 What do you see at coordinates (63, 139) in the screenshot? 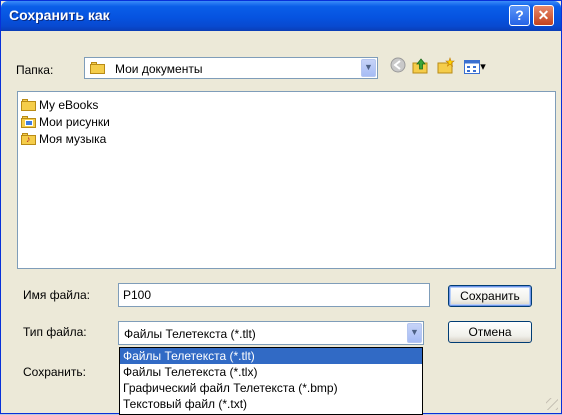
I see `list-item: ♪ Моя музыка` at bounding box center [63, 139].